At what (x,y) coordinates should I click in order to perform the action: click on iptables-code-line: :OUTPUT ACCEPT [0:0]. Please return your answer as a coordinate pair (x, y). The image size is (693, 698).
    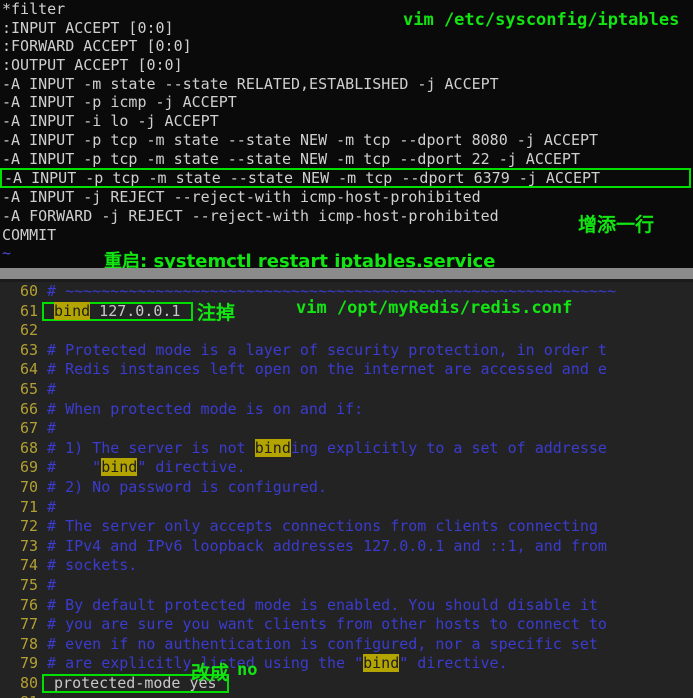
    Looking at the image, I should click on (92, 65).